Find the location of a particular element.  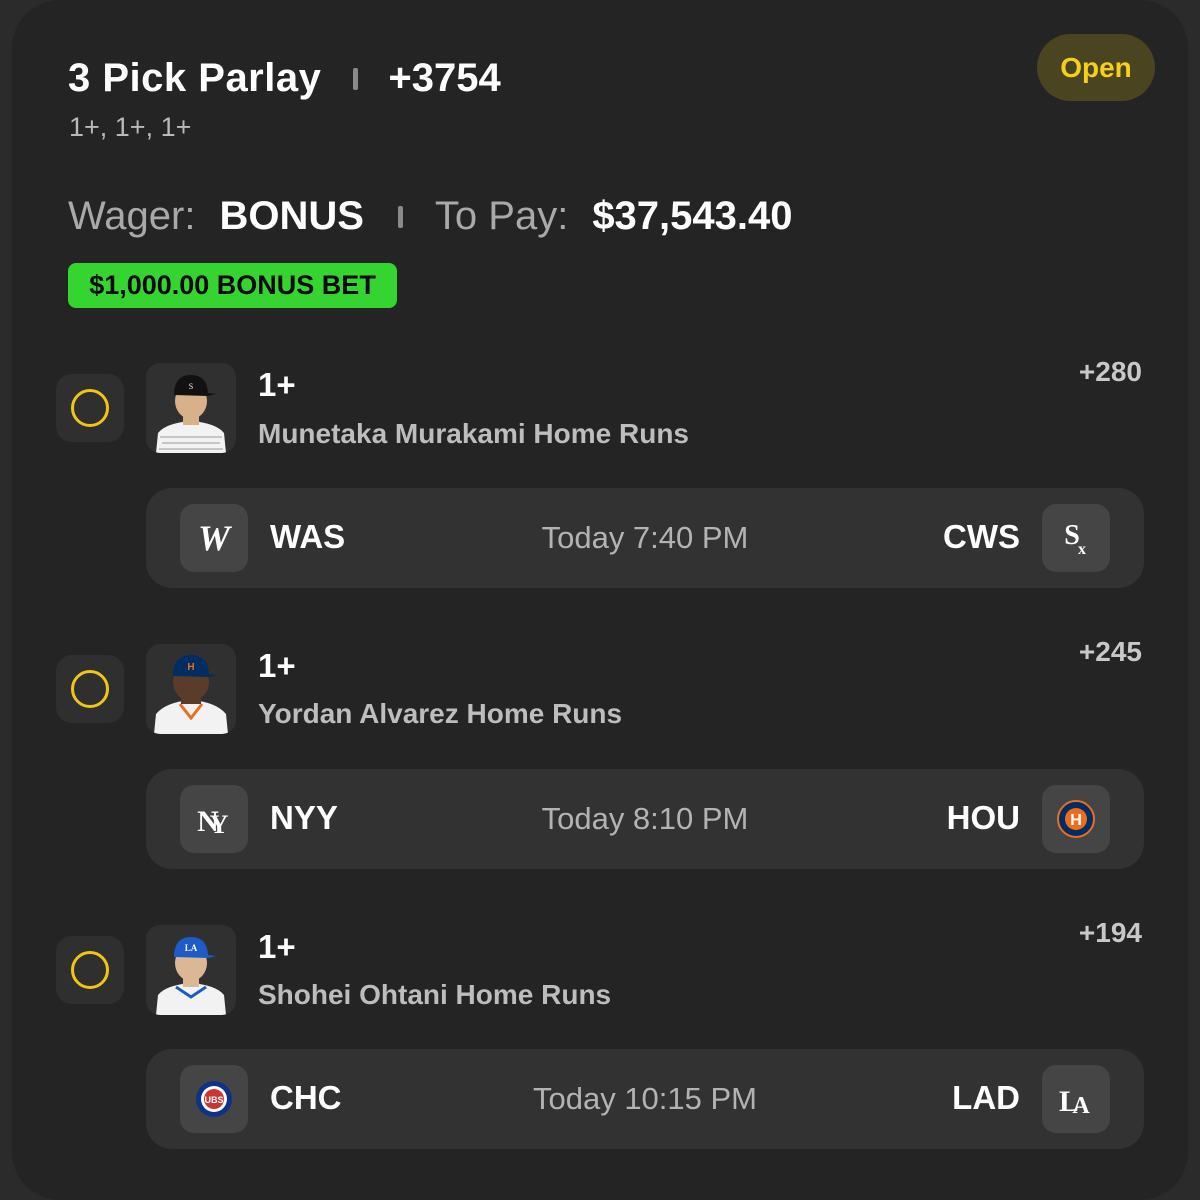

home-team: CWS is located at coordinates (981, 536).